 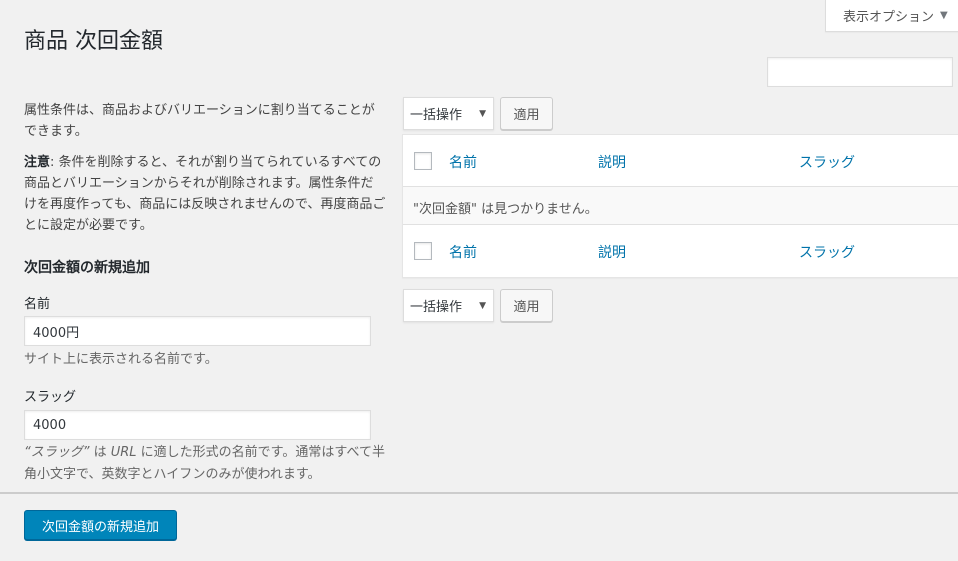 What do you see at coordinates (526, 113) in the screenshot?
I see `apply-button-top: 適用` at bounding box center [526, 113].